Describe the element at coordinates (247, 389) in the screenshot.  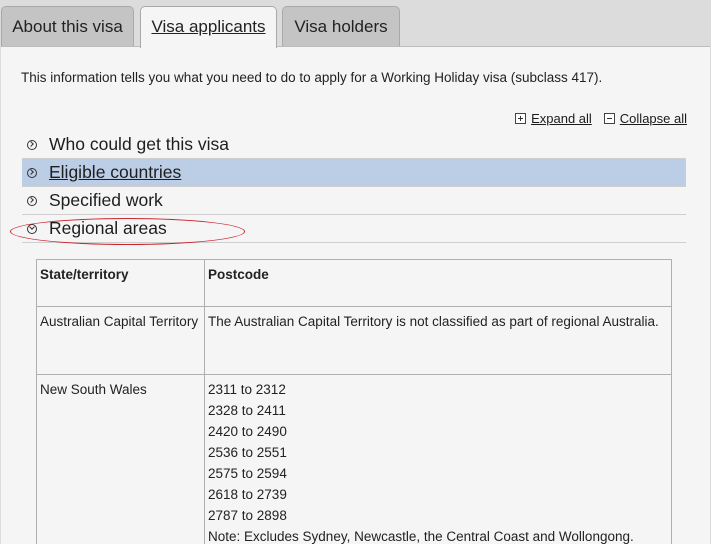
I see `postcode-range: 2311 to 2312` at that location.